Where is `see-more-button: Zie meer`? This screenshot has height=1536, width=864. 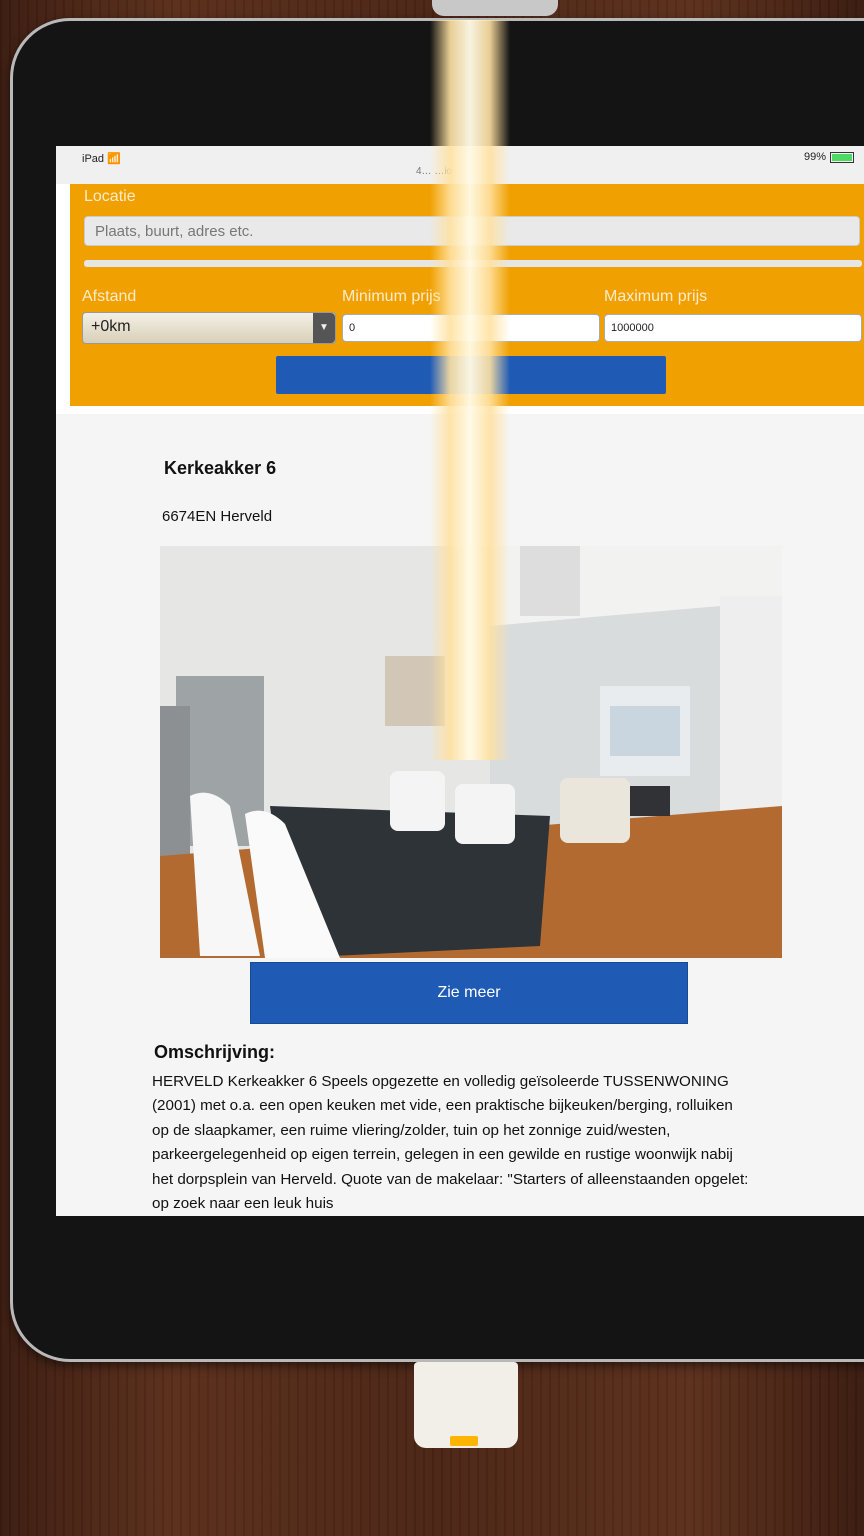
see-more-button: Zie meer is located at coordinates (469, 993).